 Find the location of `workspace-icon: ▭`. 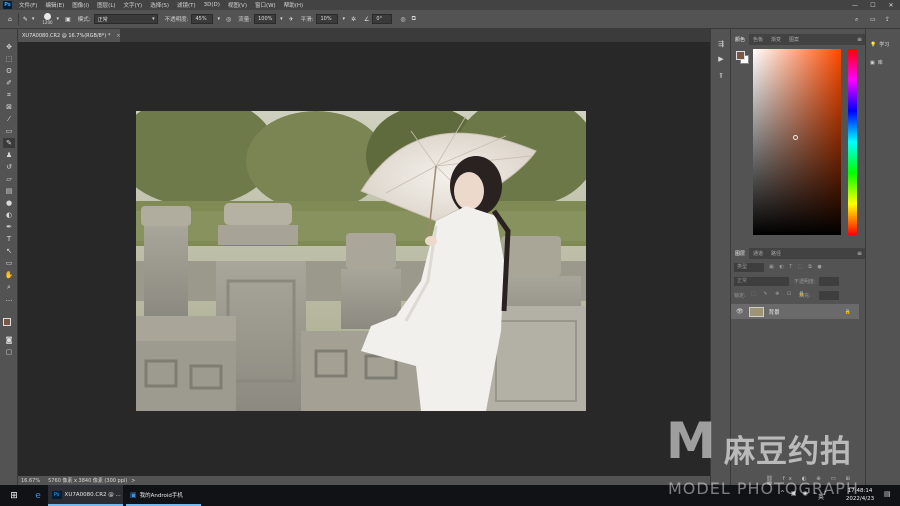

workspace-icon: ▭ is located at coordinates (873, 19).